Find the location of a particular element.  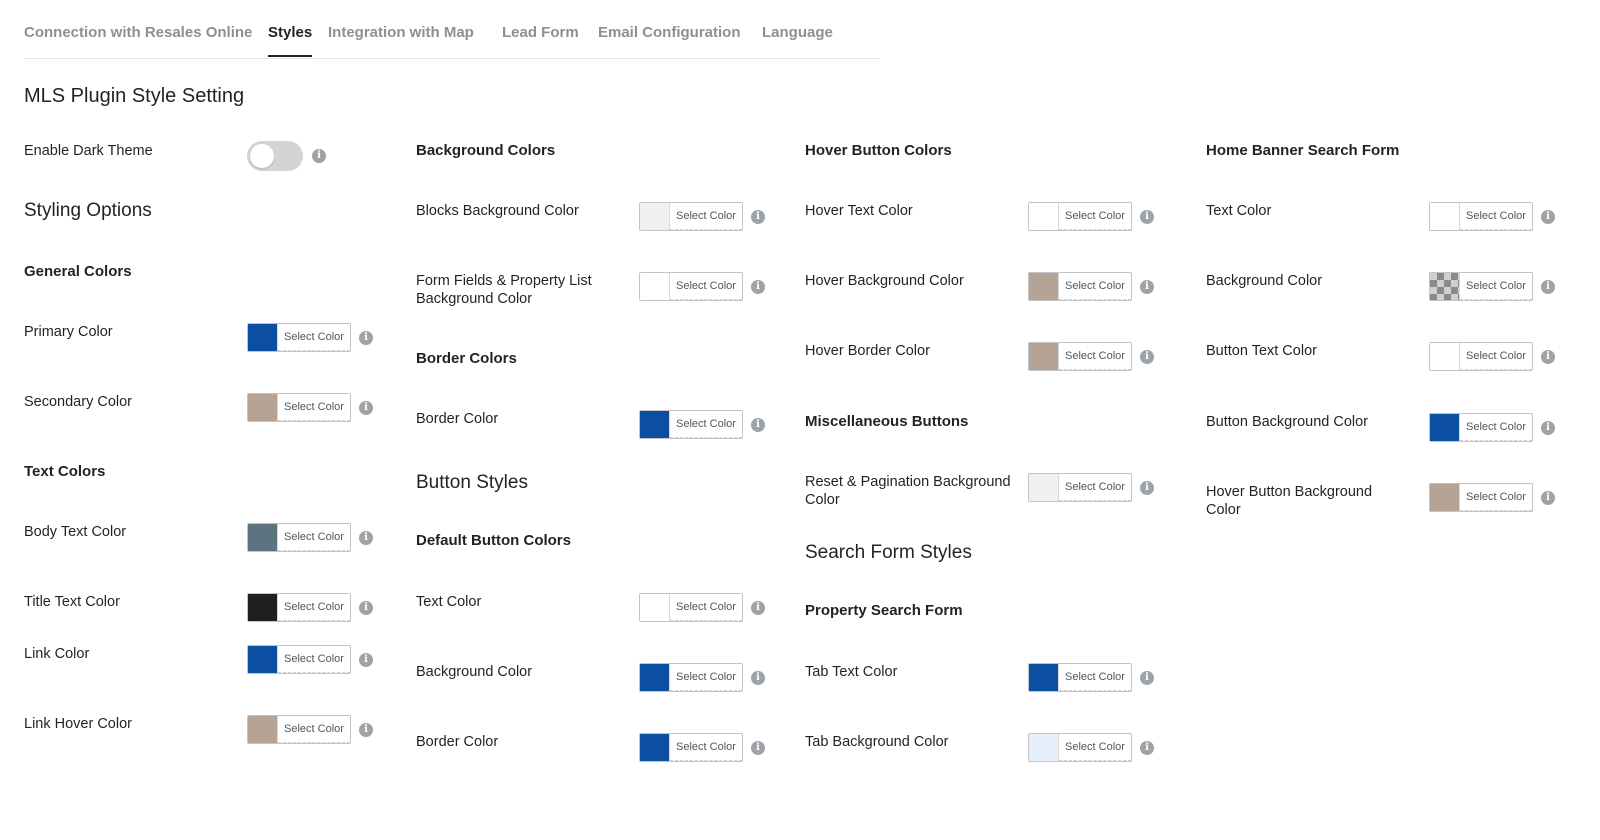

title-text-color-picker: Select Color is located at coordinates (299, 607).